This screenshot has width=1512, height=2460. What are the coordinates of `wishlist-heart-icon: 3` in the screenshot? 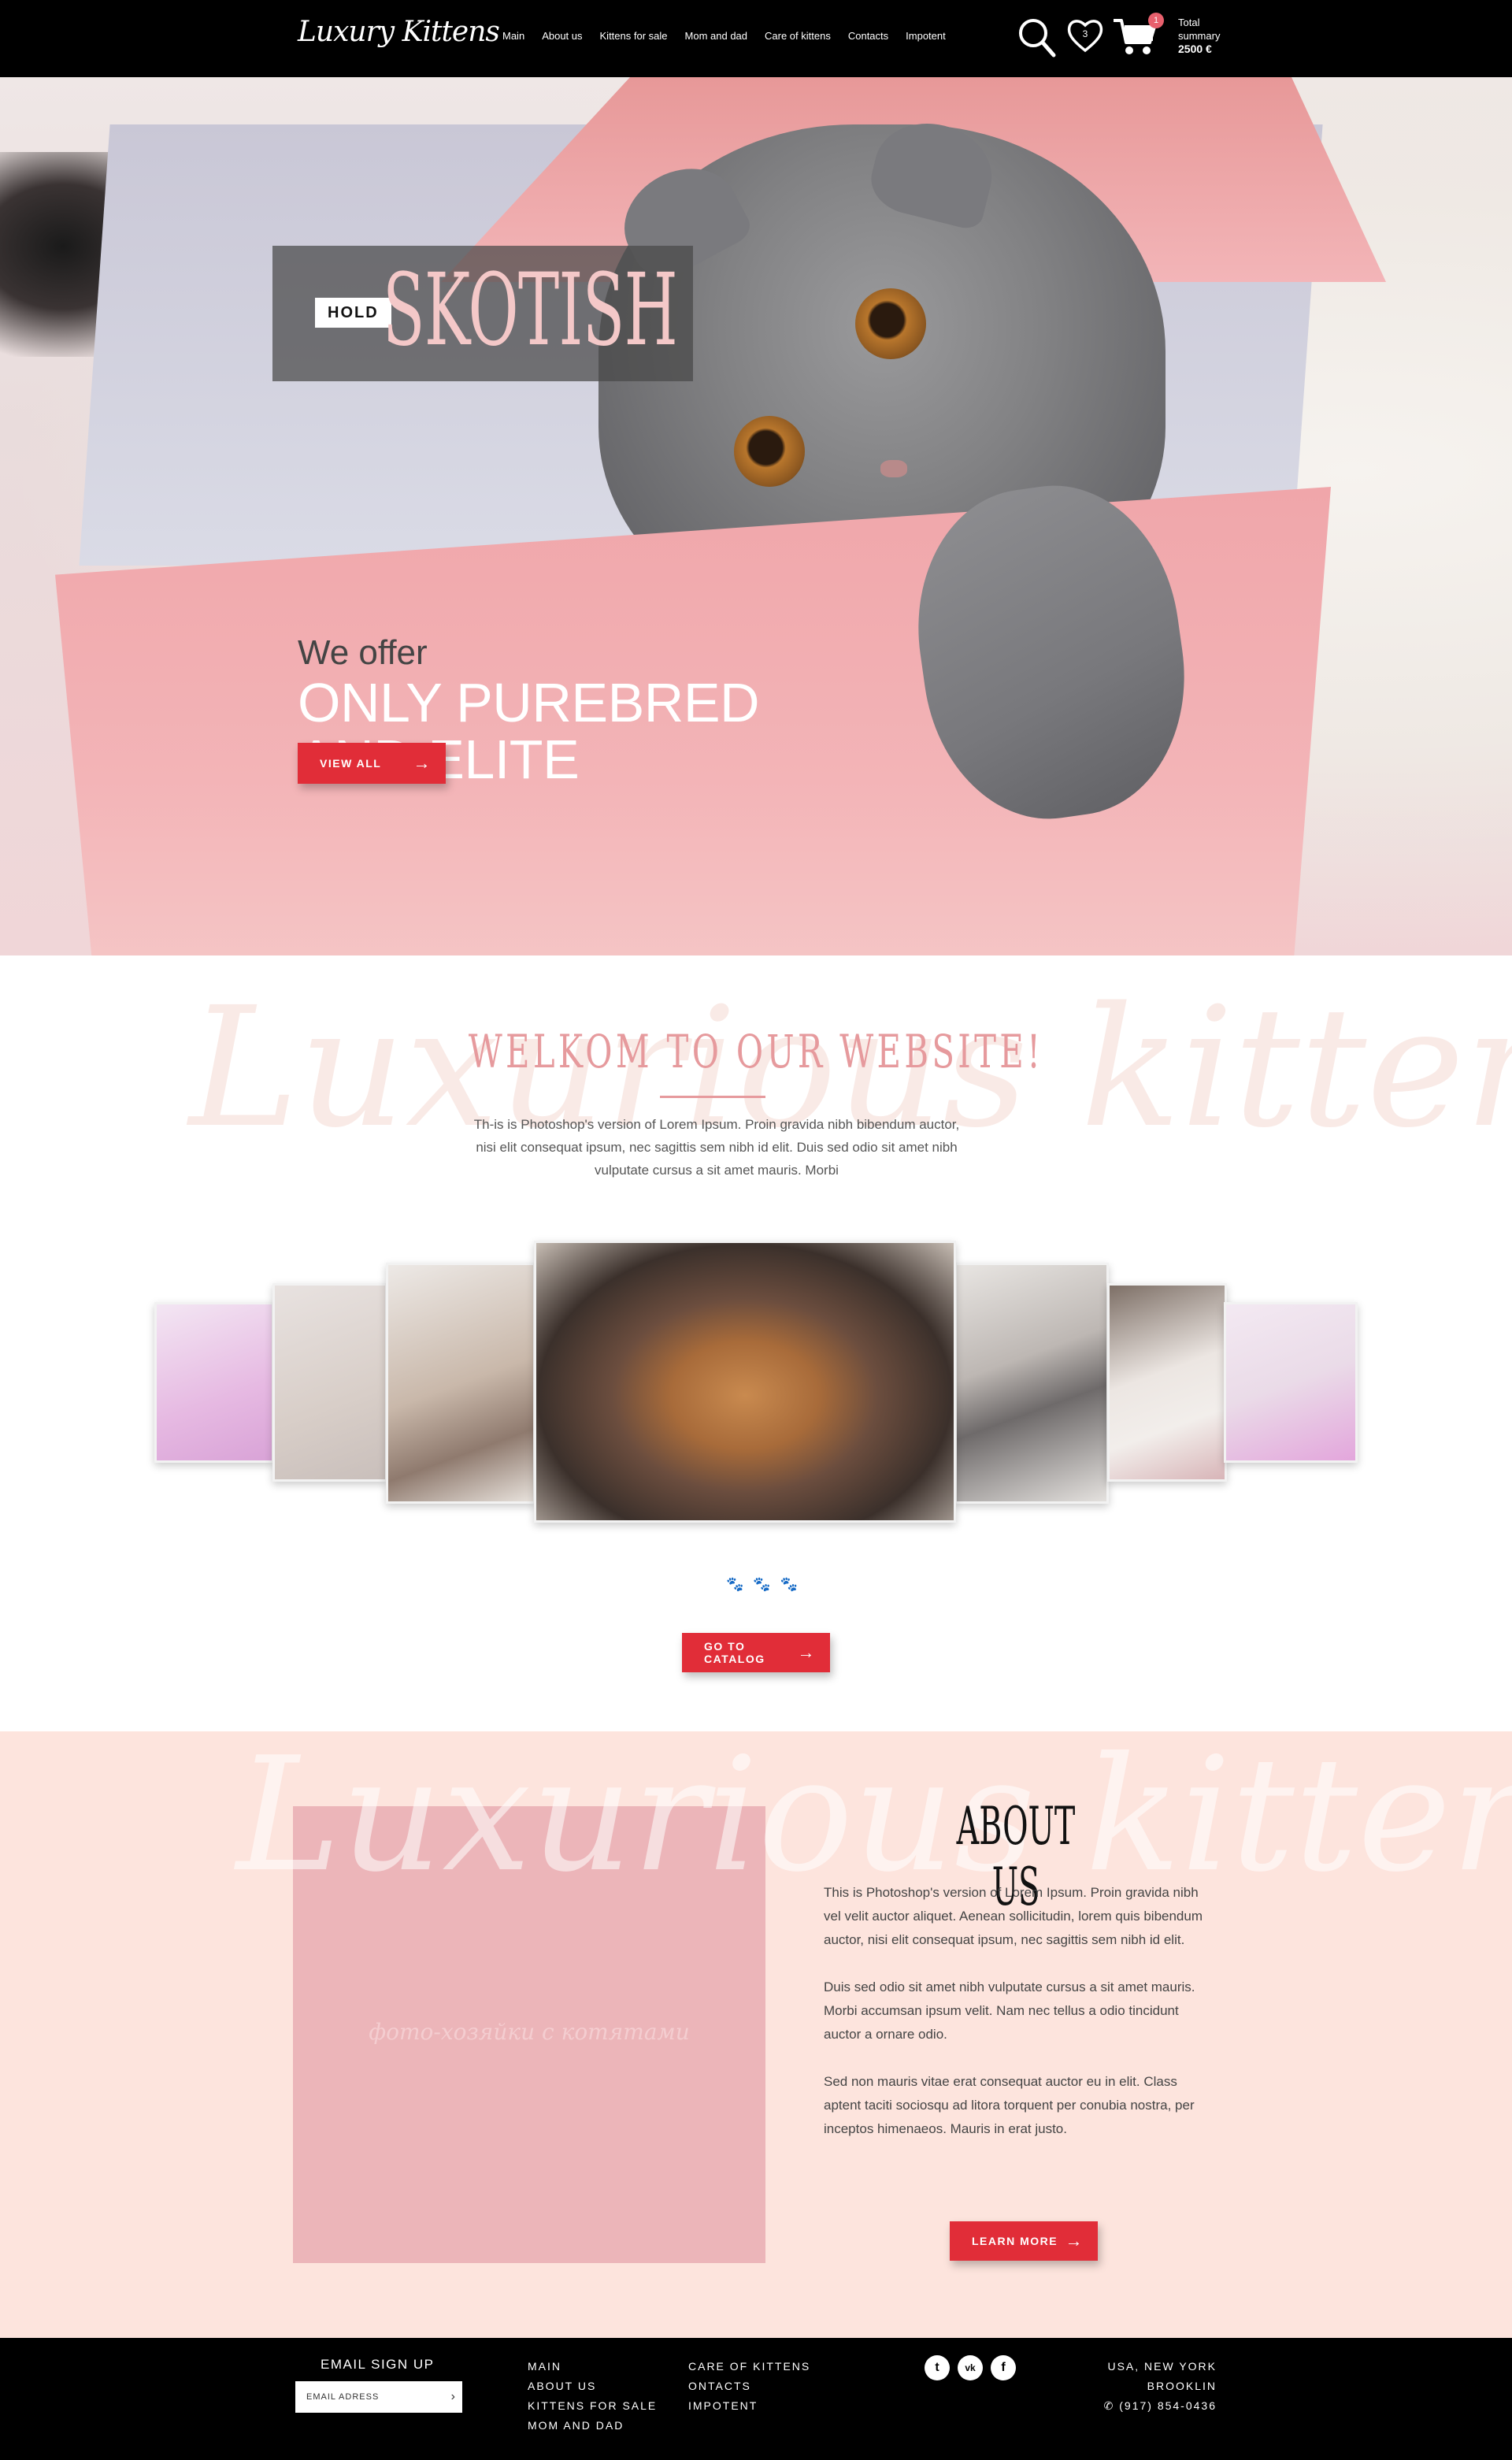 It's located at (1085, 38).